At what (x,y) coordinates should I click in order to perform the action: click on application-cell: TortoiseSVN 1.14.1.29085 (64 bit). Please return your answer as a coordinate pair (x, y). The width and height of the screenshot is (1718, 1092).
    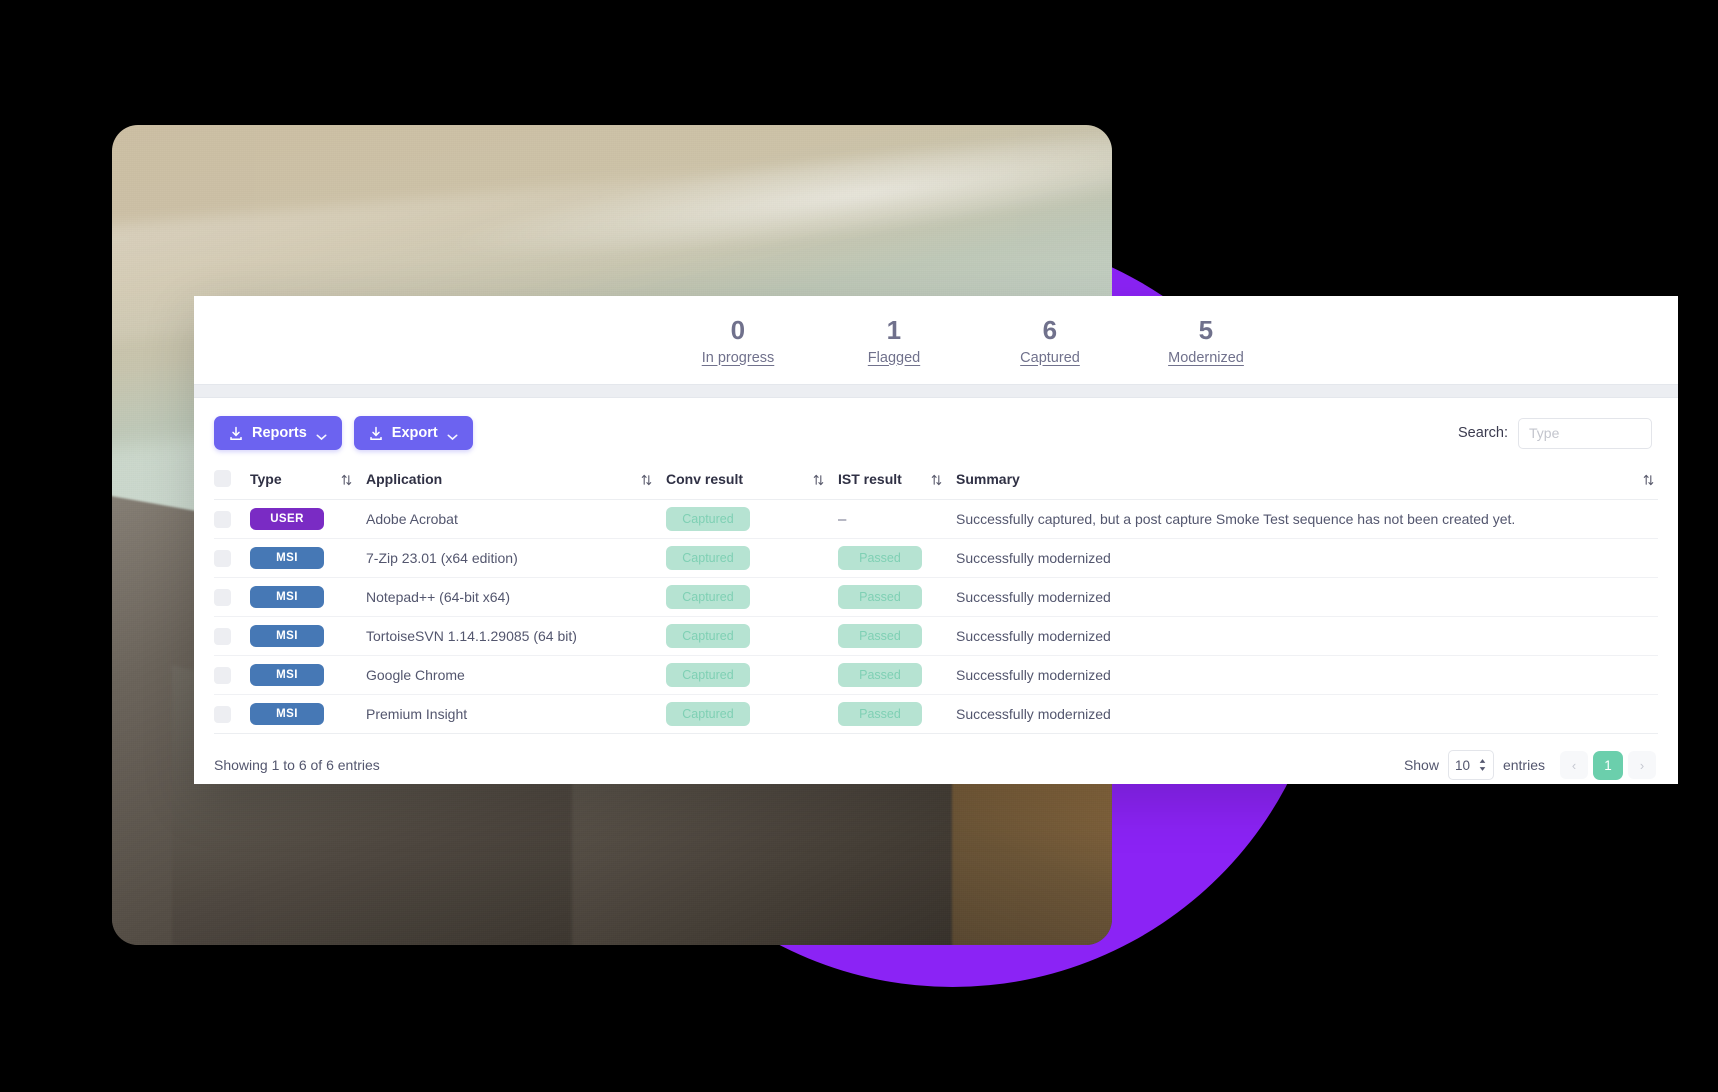
    Looking at the image, I should click on (516, 636).